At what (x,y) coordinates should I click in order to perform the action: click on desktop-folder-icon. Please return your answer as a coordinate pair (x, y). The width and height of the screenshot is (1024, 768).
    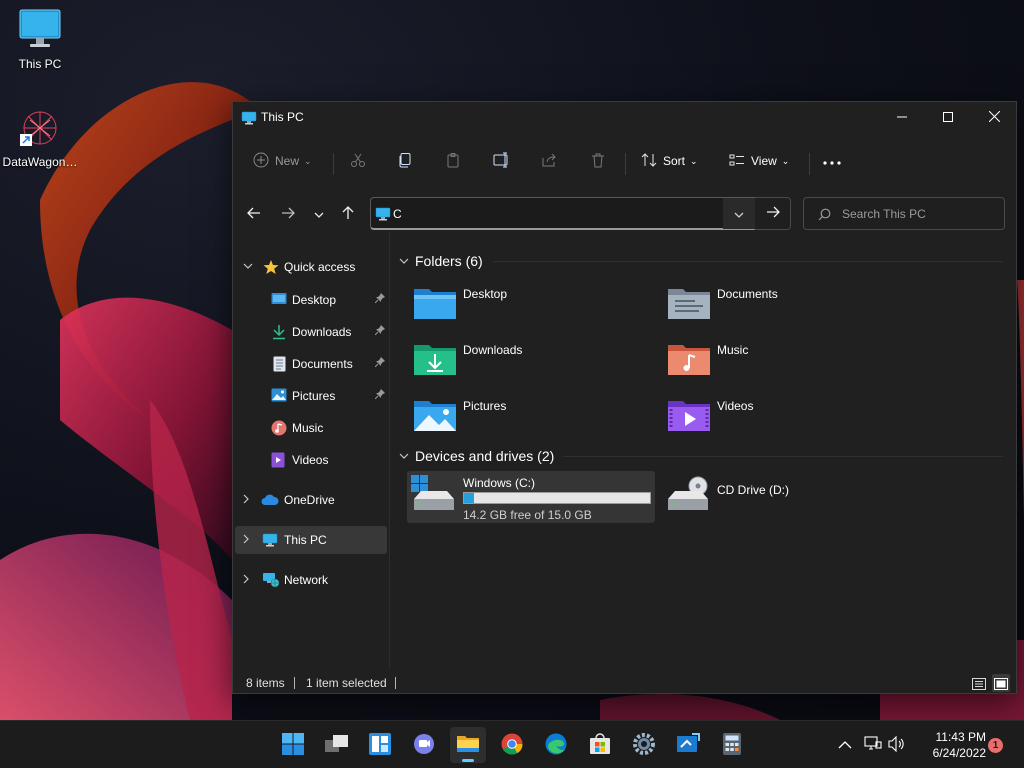
    Looking at the image, I should click on (435, 304).